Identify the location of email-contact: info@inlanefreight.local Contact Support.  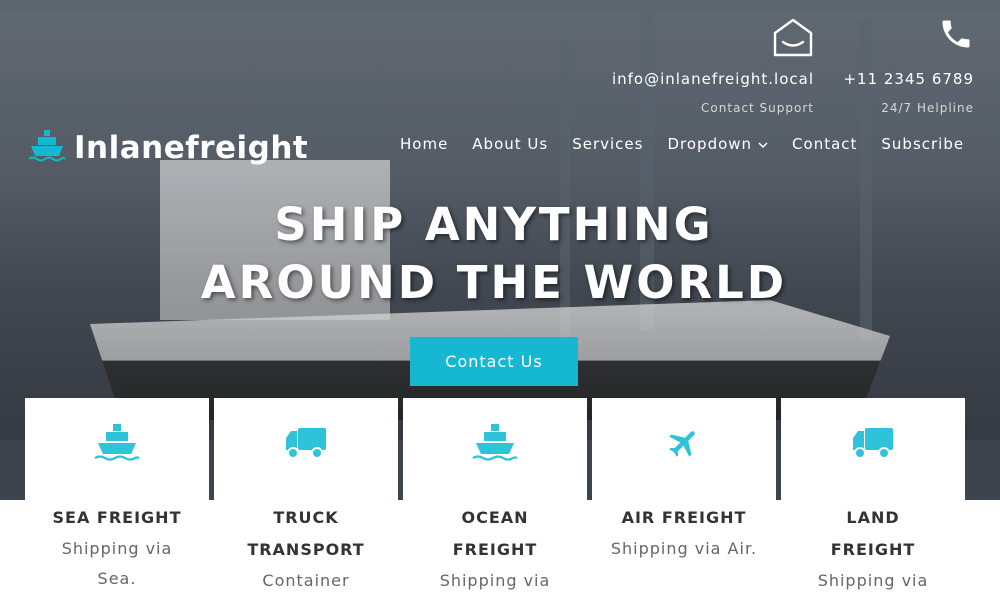
(707, 65).